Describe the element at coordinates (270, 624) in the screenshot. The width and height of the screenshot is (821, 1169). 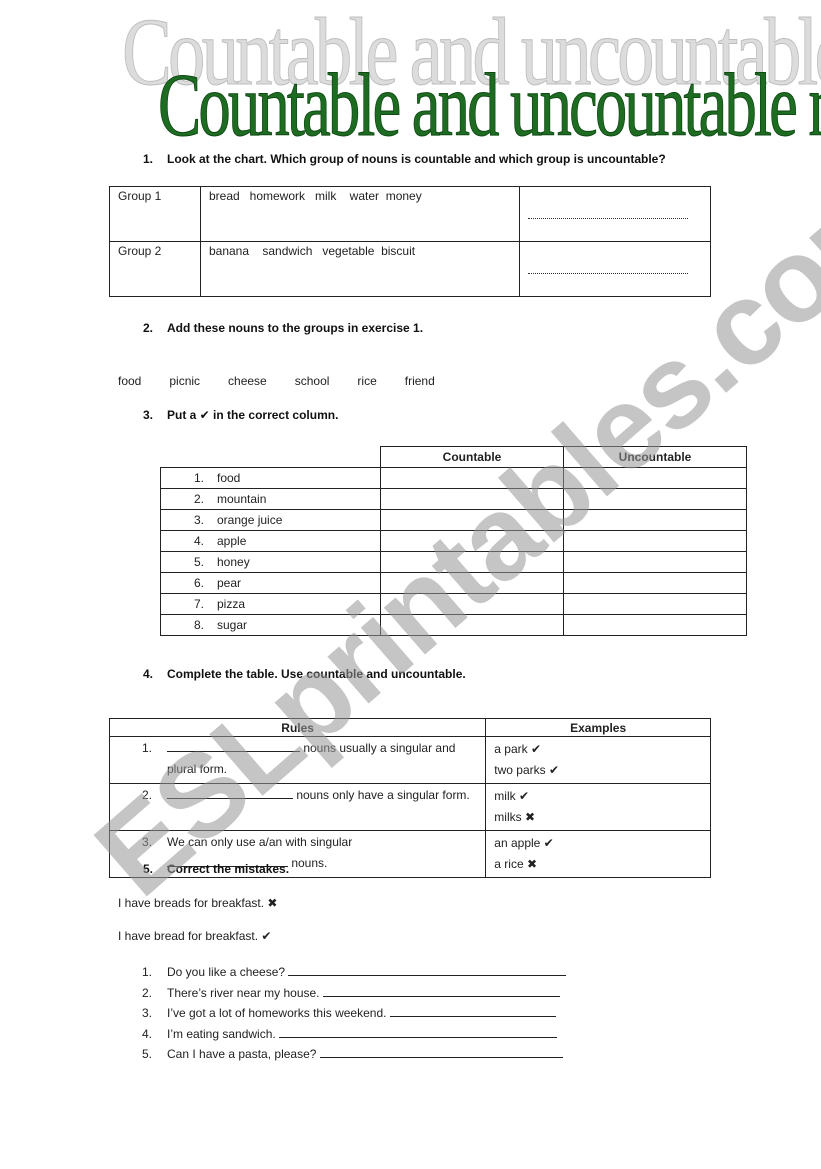
I see `noun-item: 8. sugar` at that location.